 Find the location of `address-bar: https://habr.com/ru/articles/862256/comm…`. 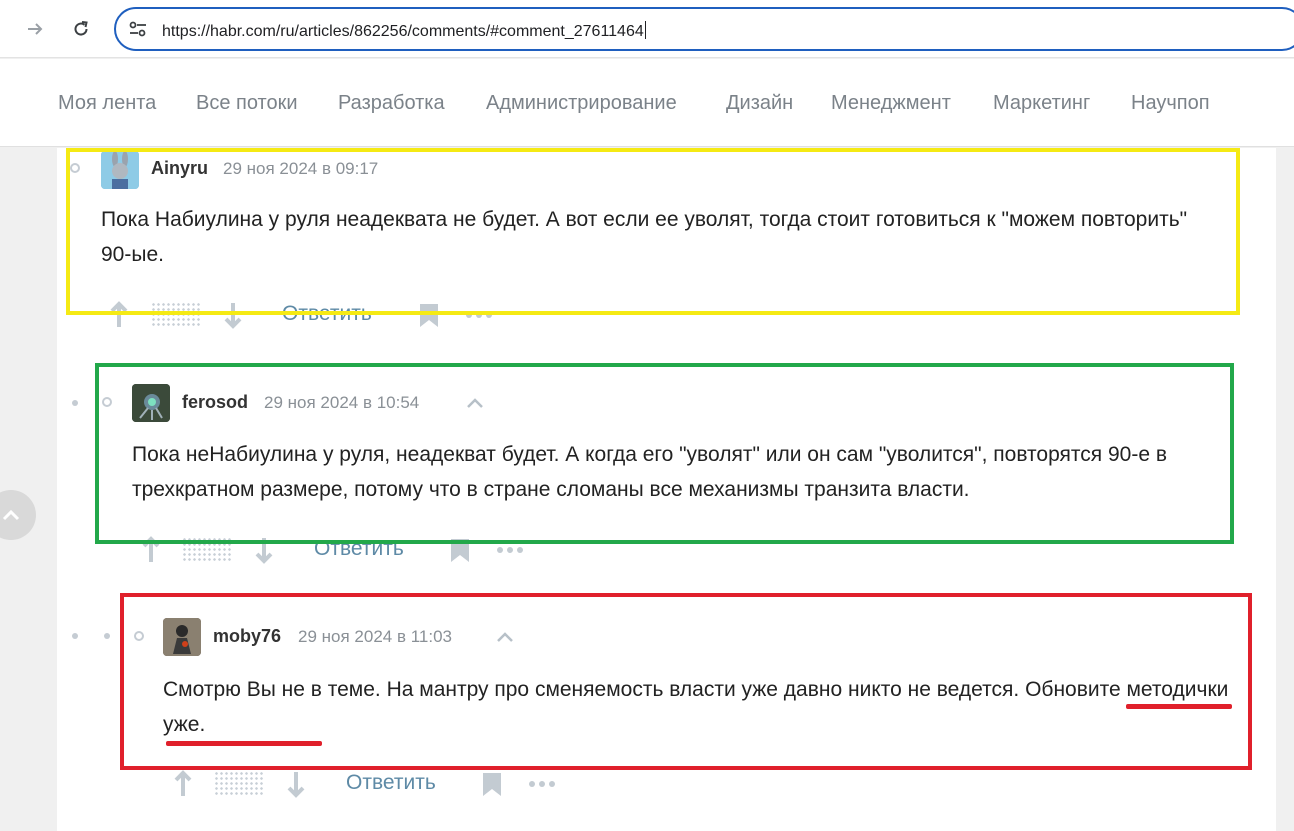

address-bar: https://habr.com/ru/articles/862256/comm… is located at coordinates (704, 29).